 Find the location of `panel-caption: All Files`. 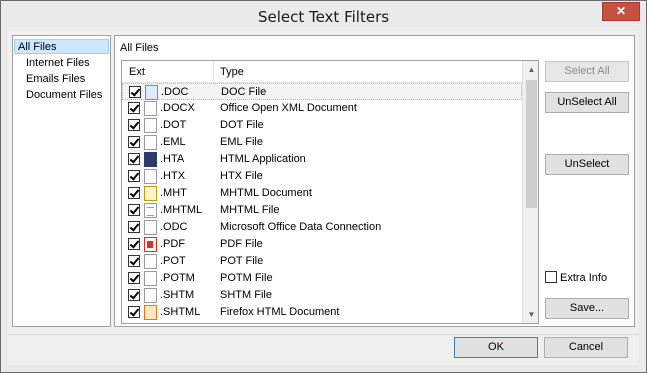

panel-caption: All Files is located at coordinates (139, 48).